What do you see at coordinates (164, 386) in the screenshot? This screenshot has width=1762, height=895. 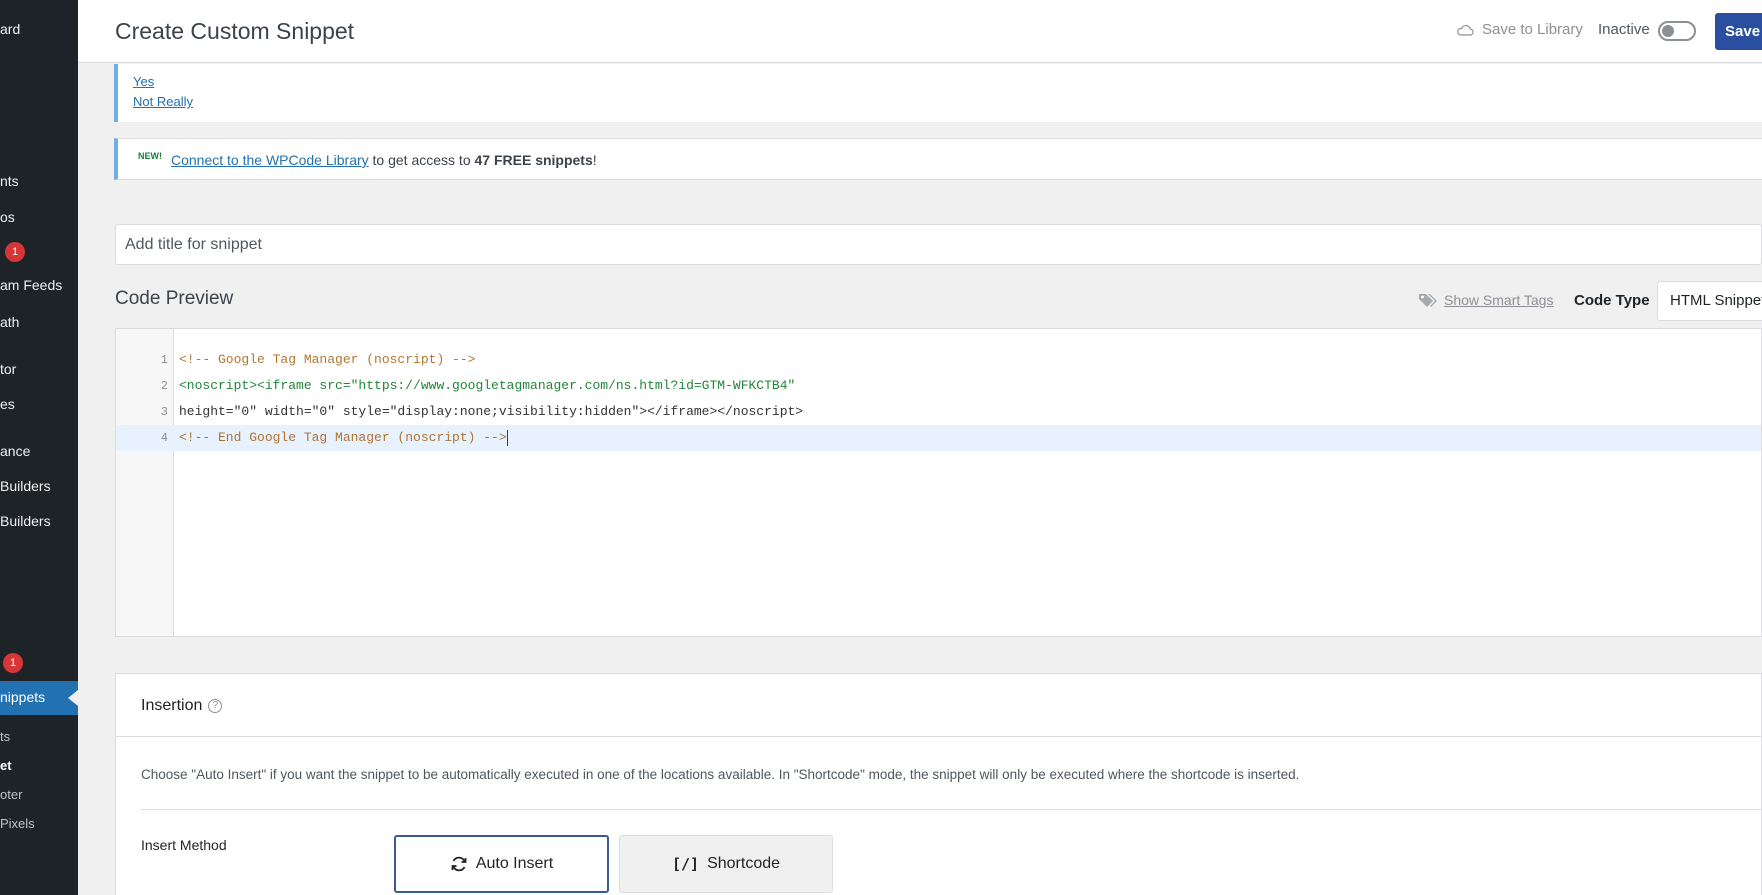 I see `line-number: 2` at bounding box center [164, 386].